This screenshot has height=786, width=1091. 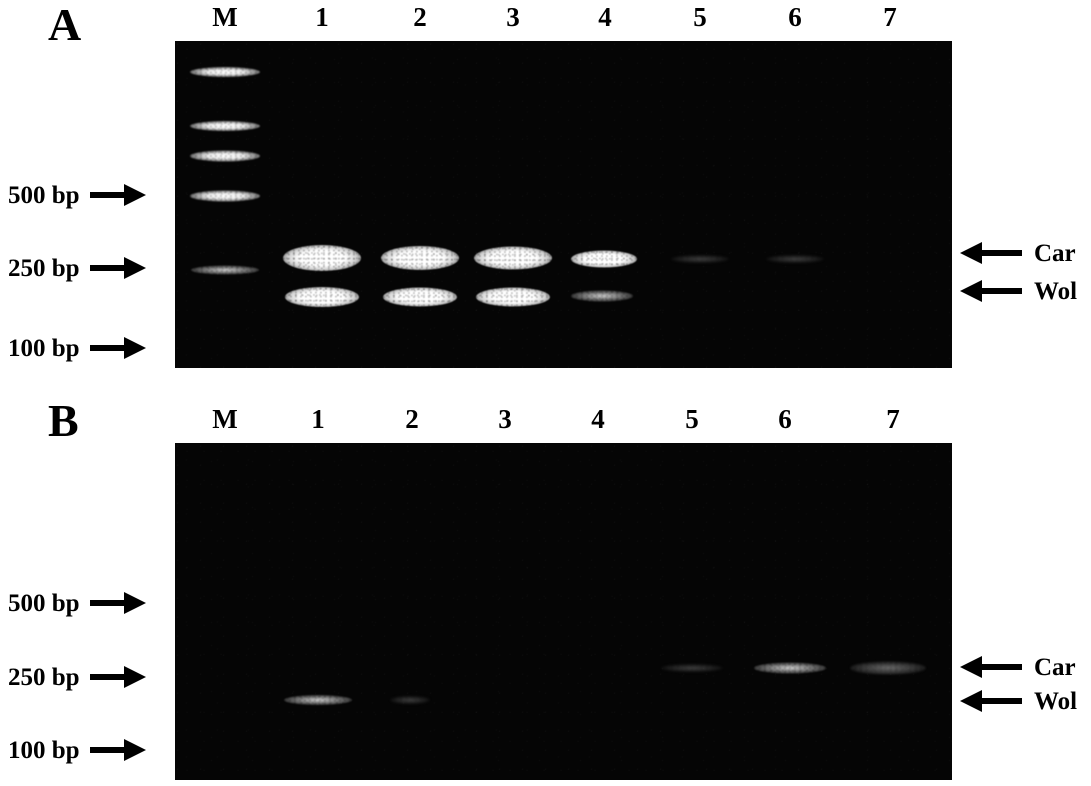 I want to click on lane-label-b-4: 4, so click(x=598, y=419).